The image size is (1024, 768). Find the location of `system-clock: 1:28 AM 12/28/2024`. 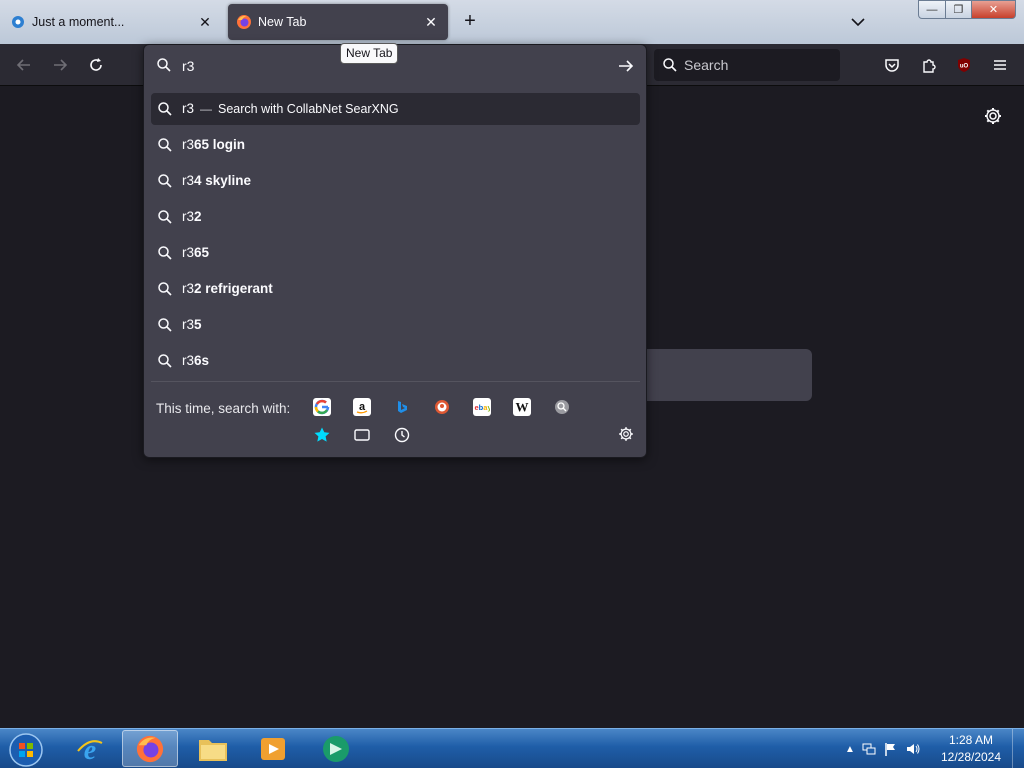

system-clock: 1:28 AM 12/28/2024 is located at coordinates (971, 749).